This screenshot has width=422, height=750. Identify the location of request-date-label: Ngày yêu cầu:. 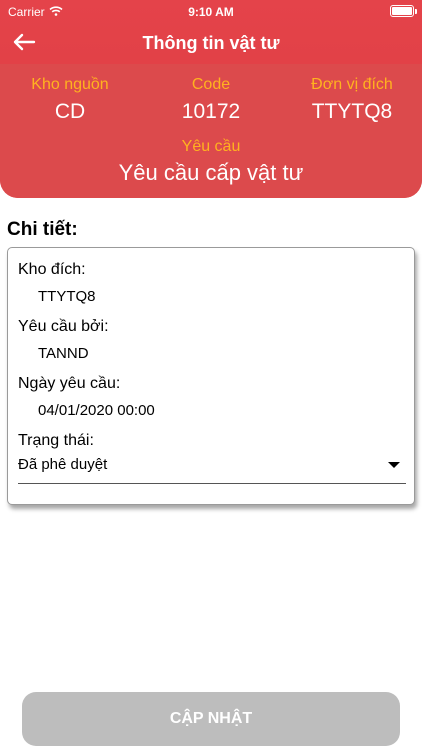
(69, 383).